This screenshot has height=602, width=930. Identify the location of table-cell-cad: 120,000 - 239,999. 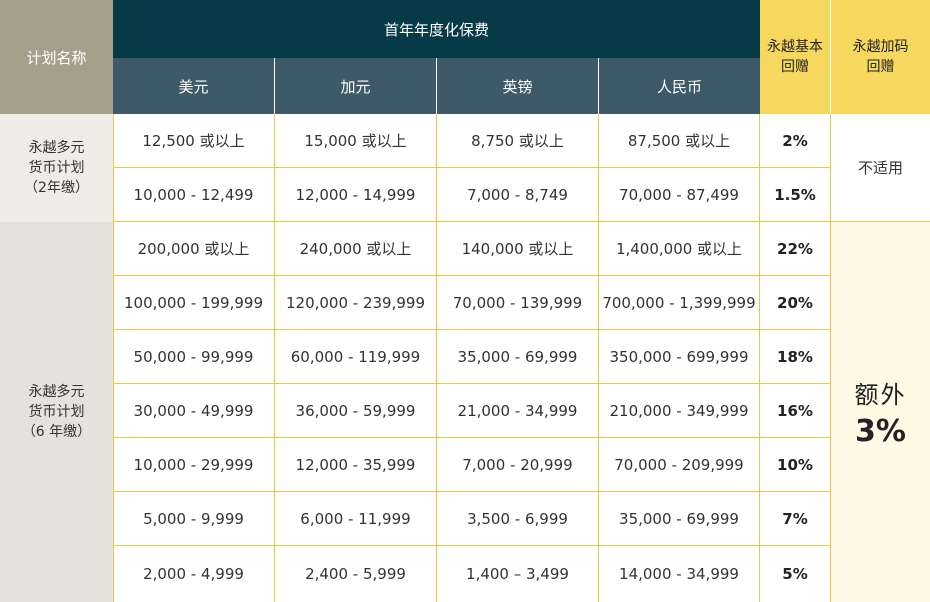
(356, 303).